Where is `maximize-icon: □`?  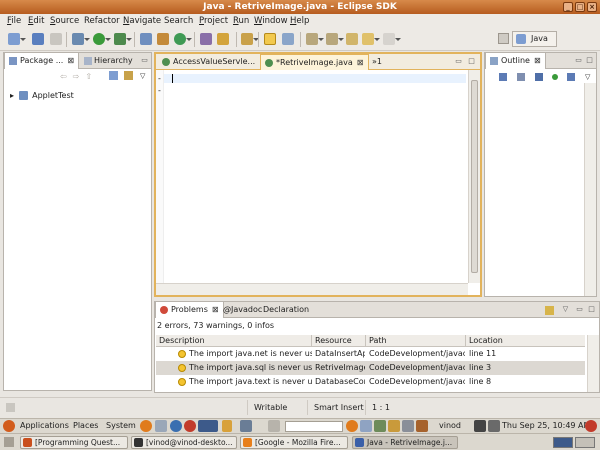
maximize-icon: □ is located at coordinates (580, 7).